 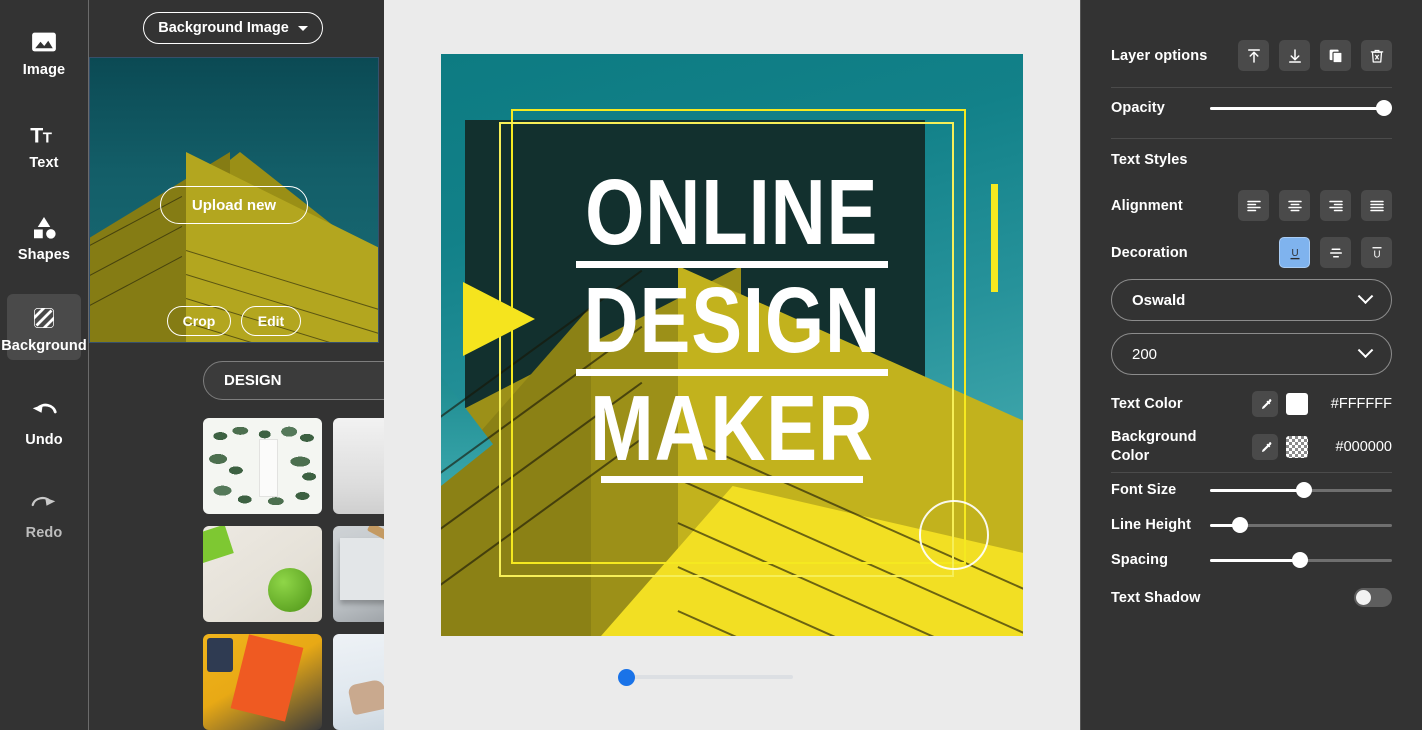 I want to click on preview-edit-actions: Crop Edit, so click(x=234, y=321).